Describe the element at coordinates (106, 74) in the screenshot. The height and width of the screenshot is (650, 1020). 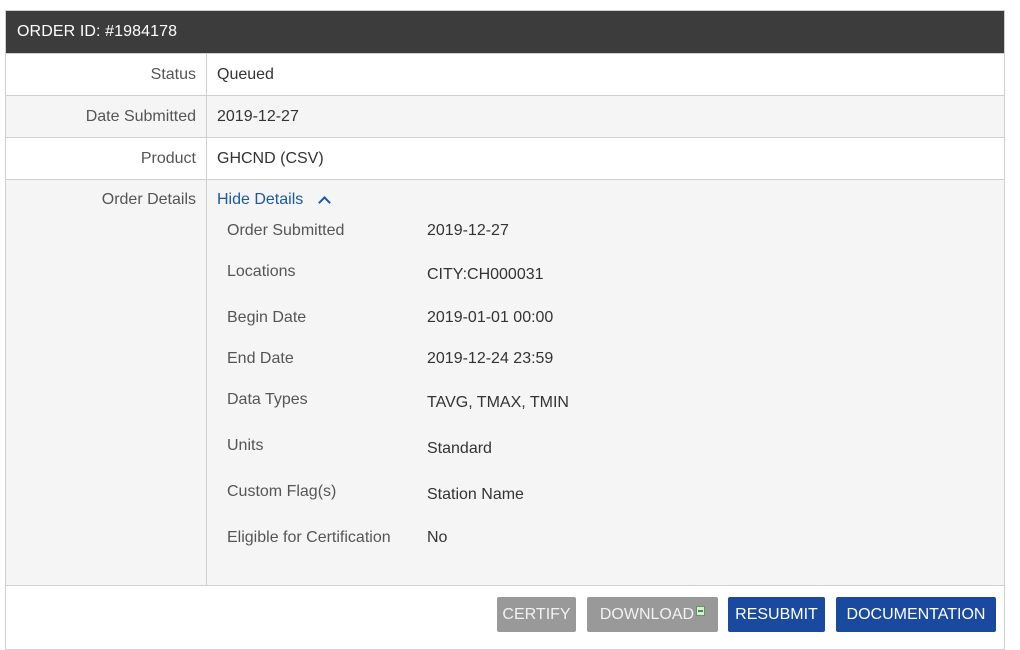
I see `status-label: Status` at that location.